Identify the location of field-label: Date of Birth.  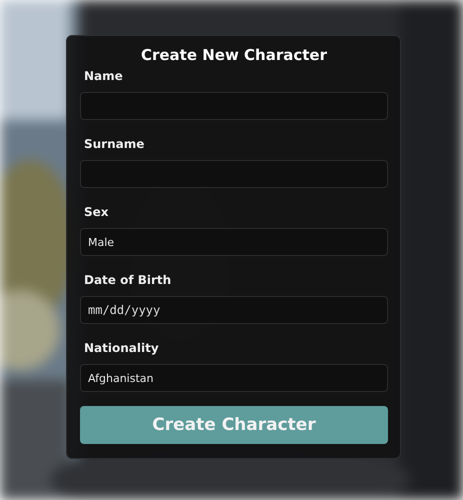
(128, 280).